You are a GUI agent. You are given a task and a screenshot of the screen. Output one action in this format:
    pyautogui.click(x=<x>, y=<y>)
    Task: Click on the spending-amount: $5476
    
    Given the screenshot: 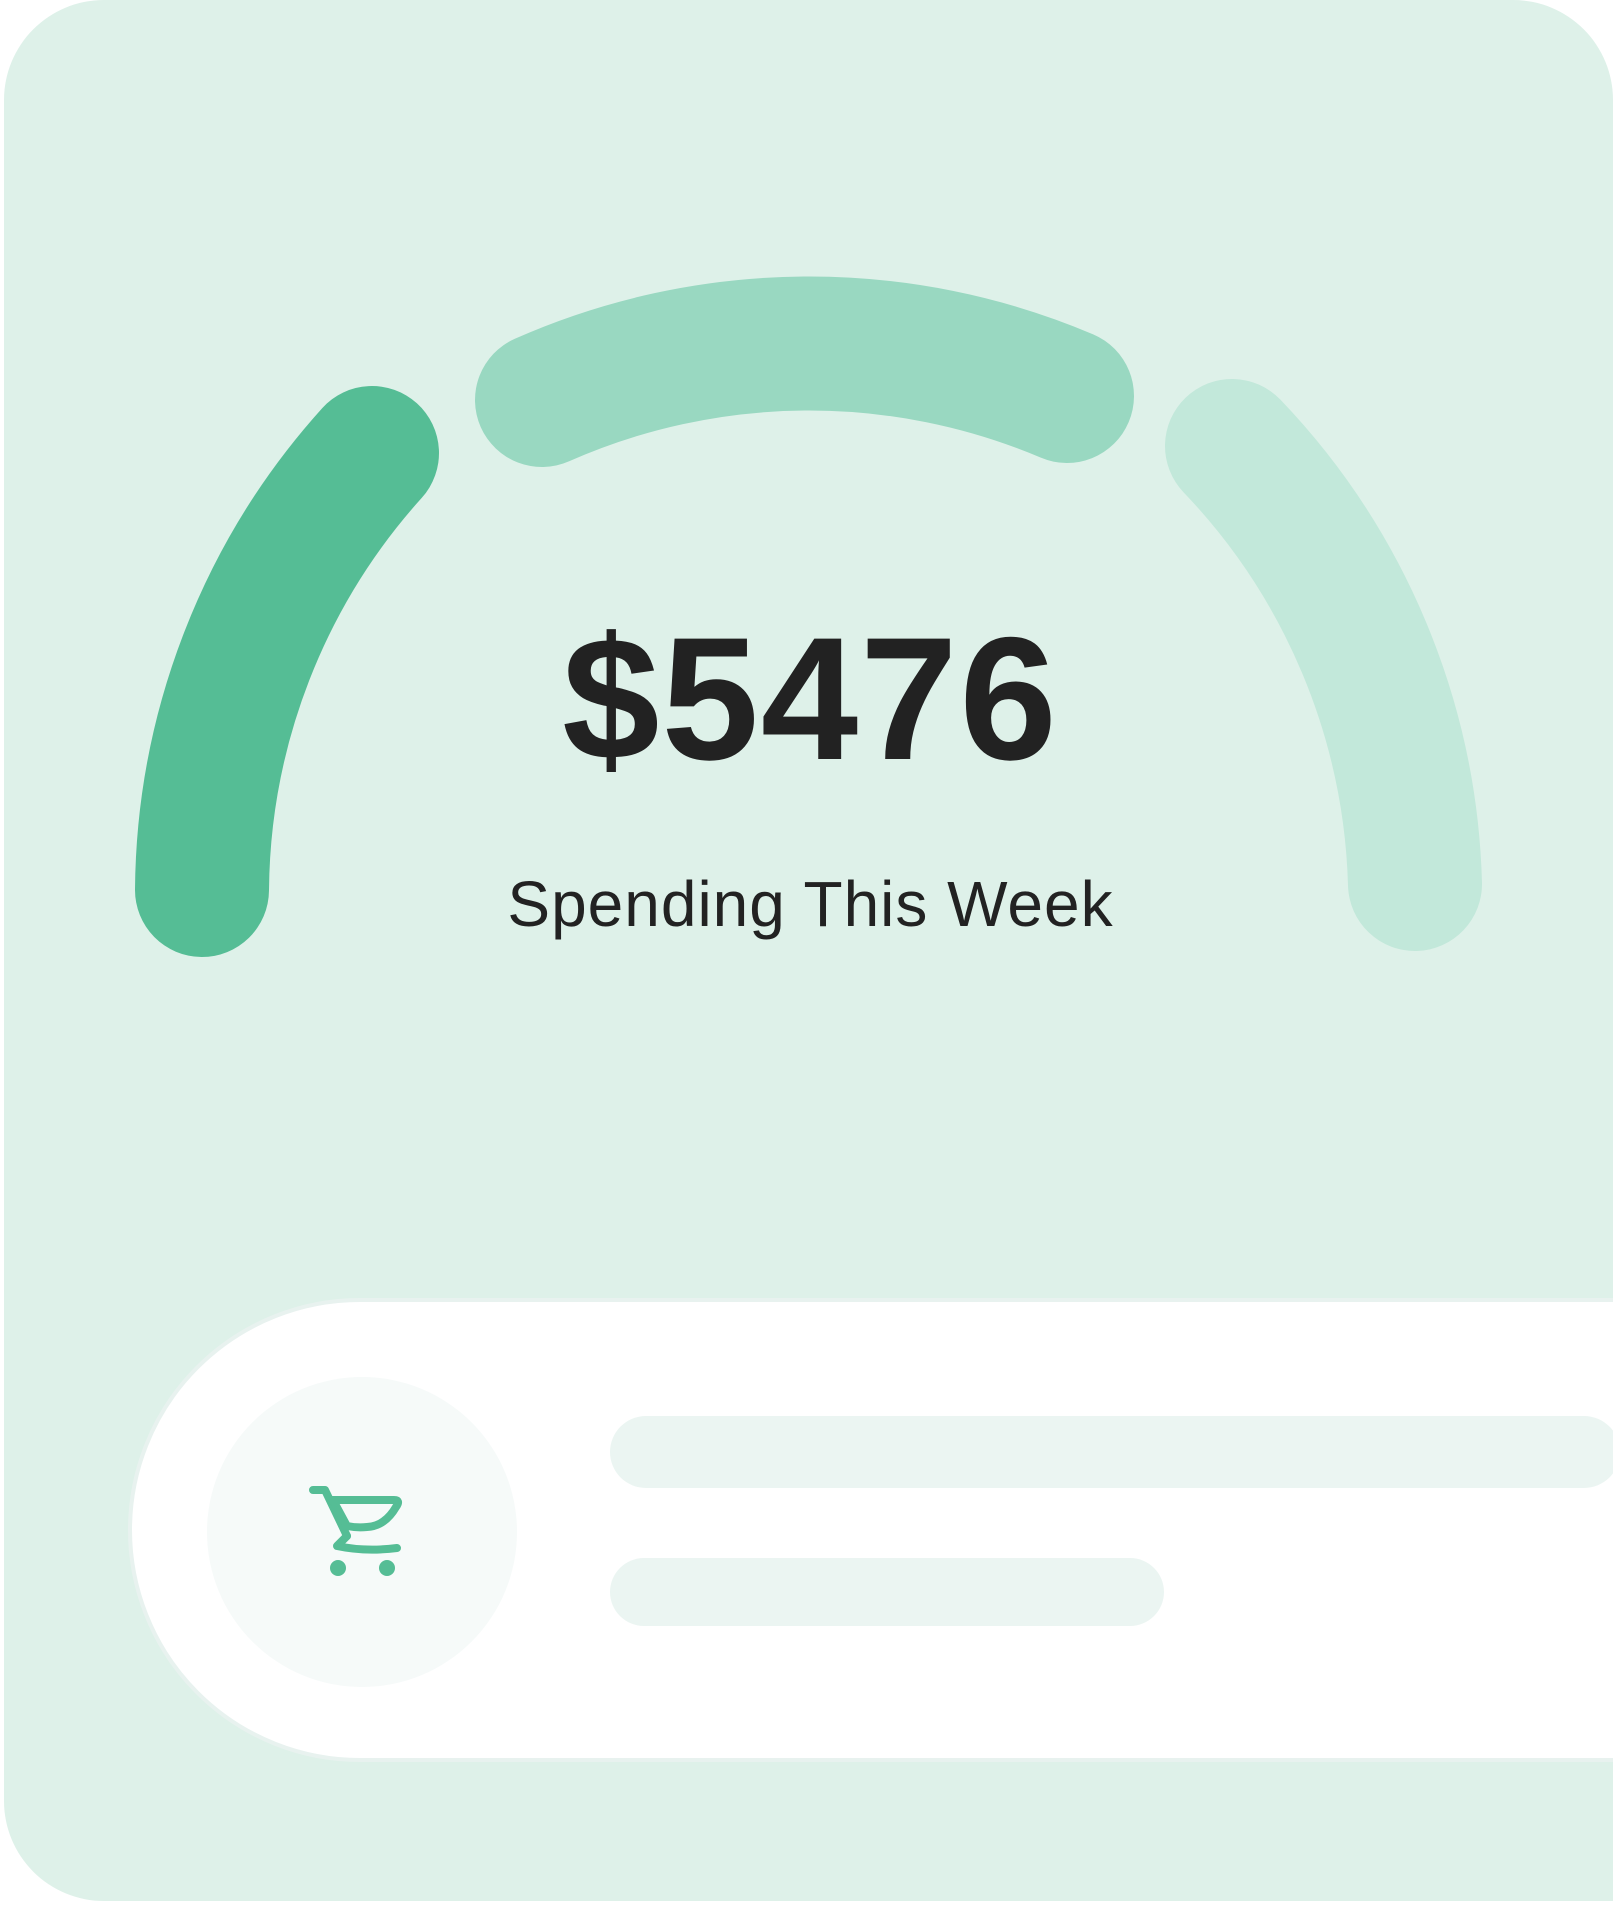 What is the action you would take?
    pyautogui.click(x=810, y=699)
    